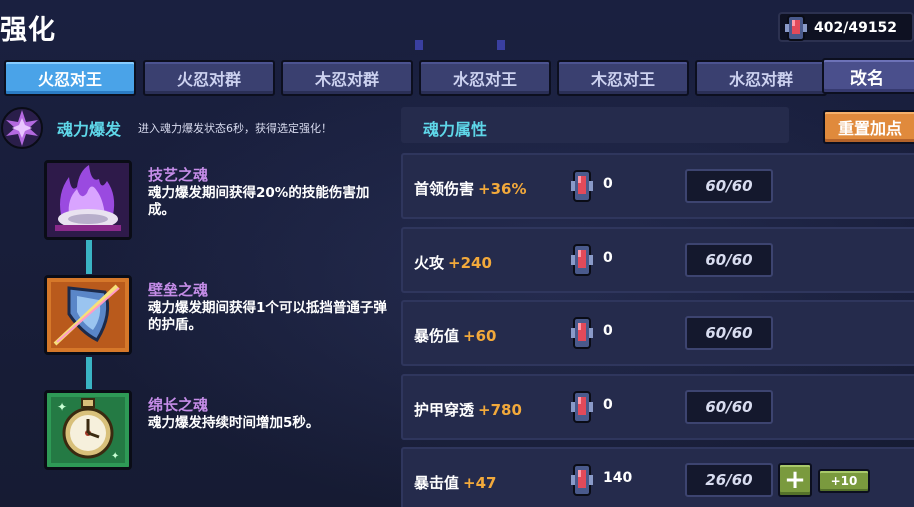  I want to click on attribute-row: 火攻 +240 0 60/60, so click(657, 260).